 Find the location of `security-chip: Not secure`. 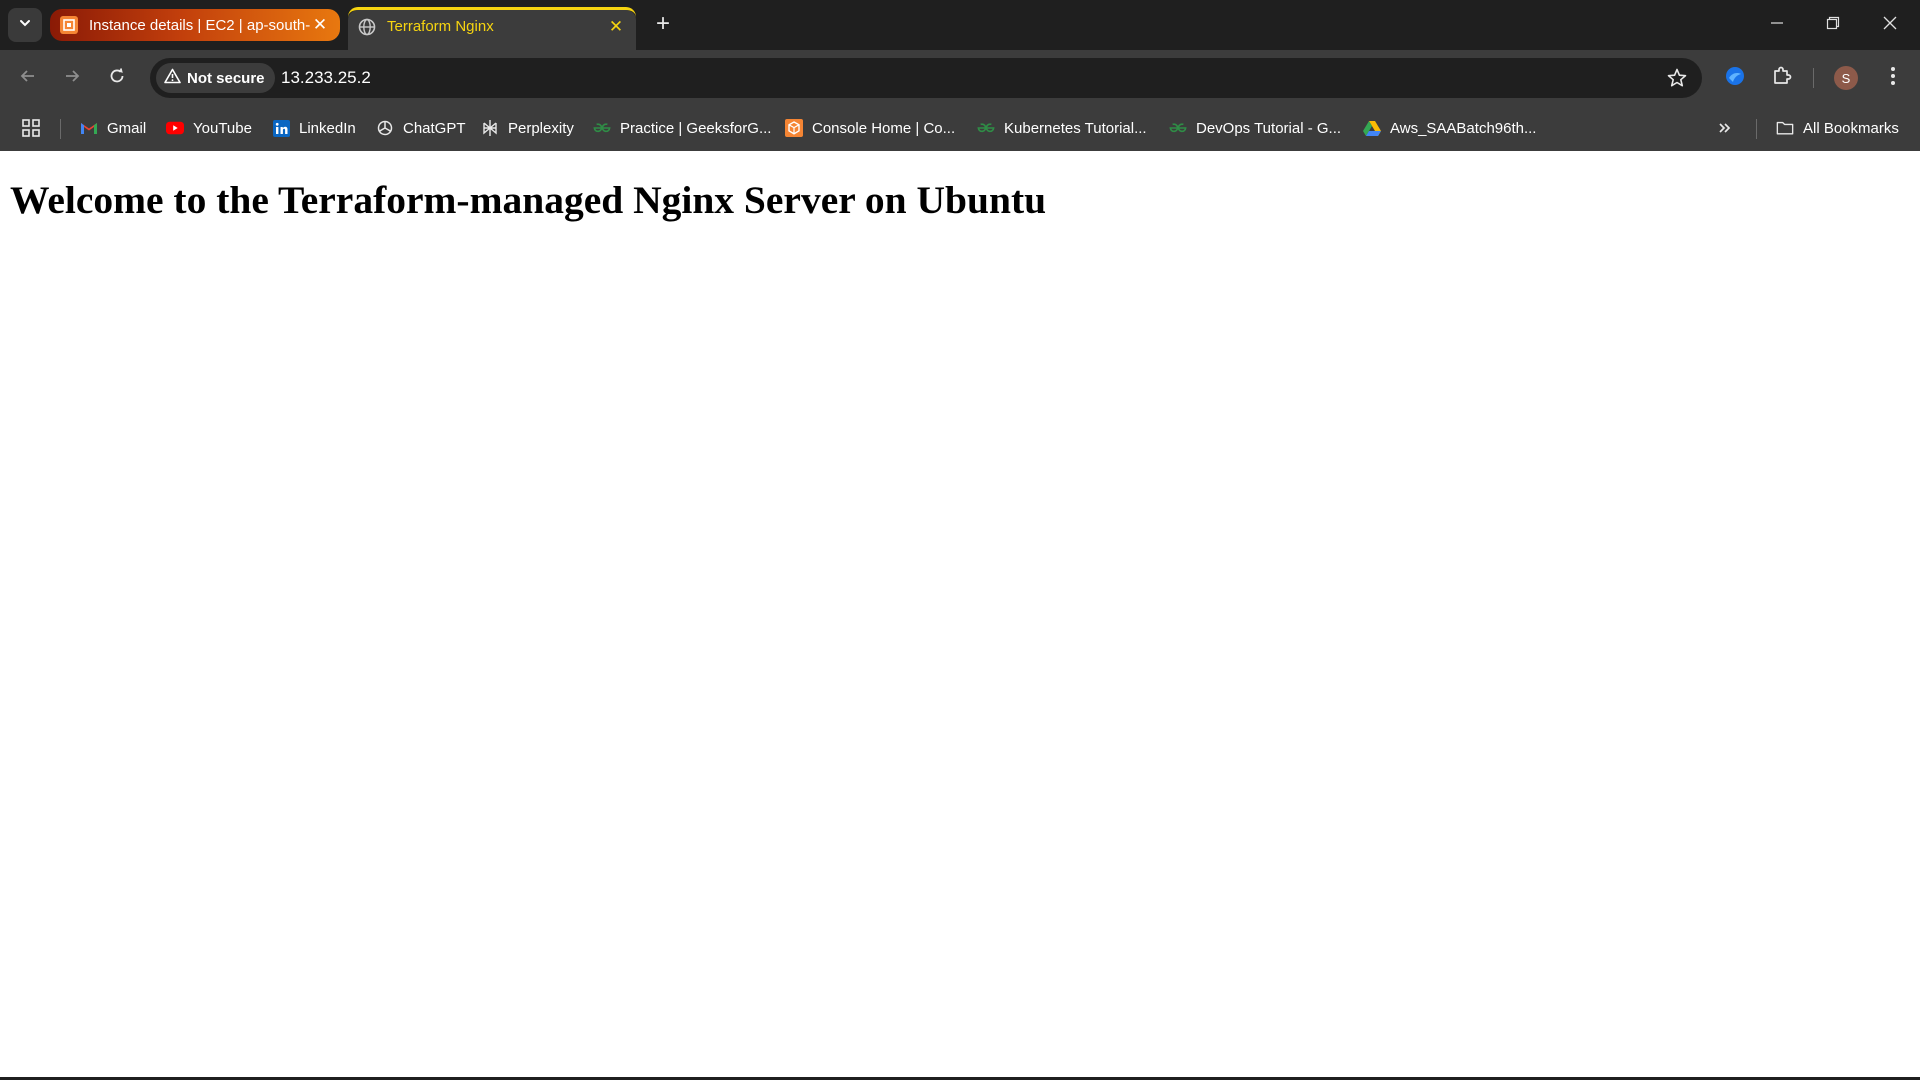

security-chip: Not secure is located at coordinates (215, 78).